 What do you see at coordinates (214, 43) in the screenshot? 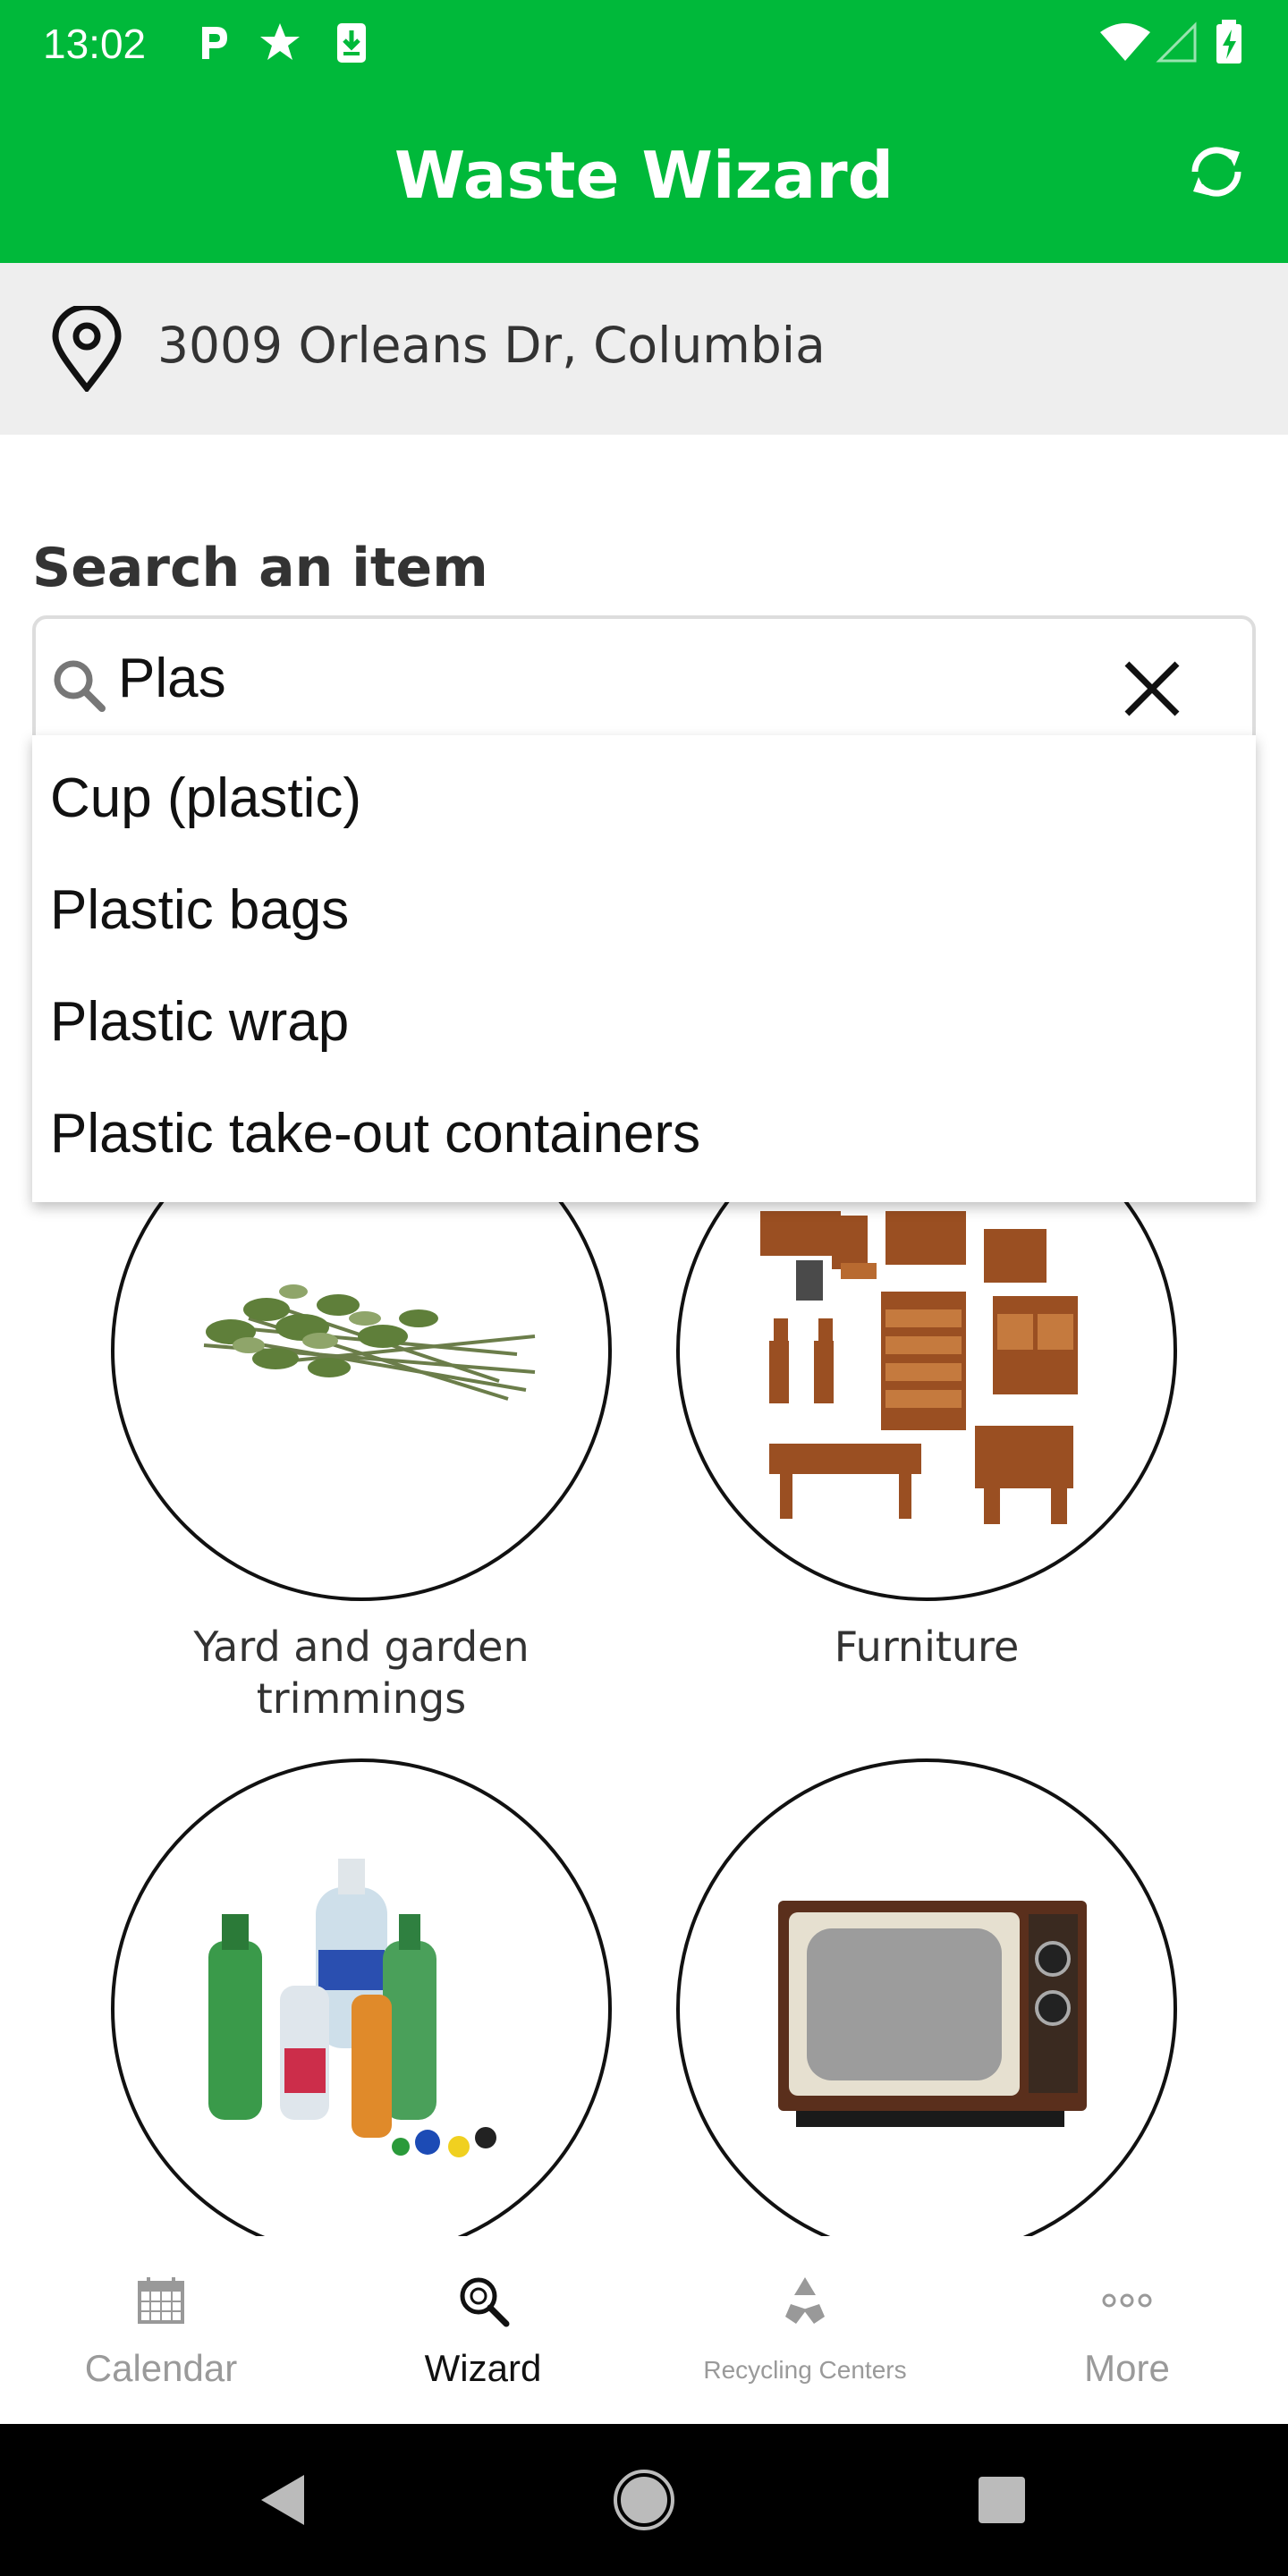
I see `parking-icon` at bounding box center [214, 43].